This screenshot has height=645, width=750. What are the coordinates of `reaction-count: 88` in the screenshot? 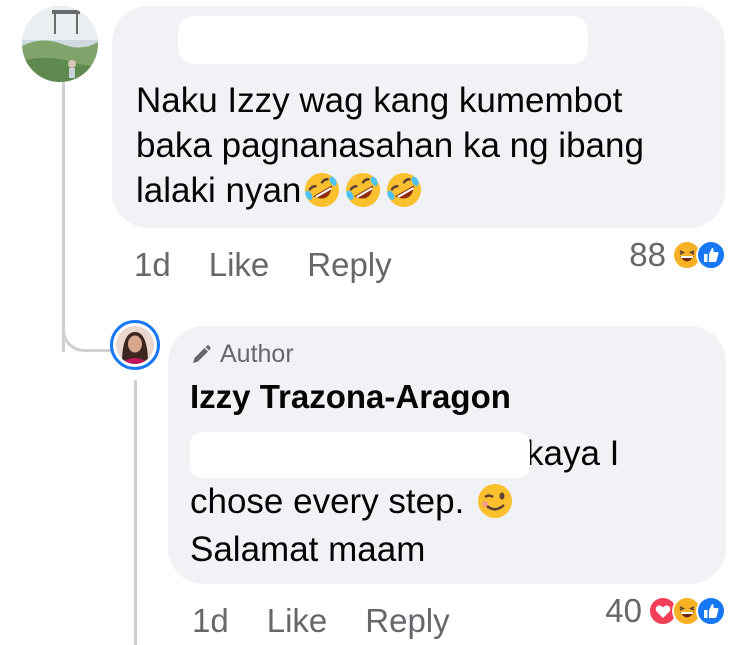 It's located at (647, 254).